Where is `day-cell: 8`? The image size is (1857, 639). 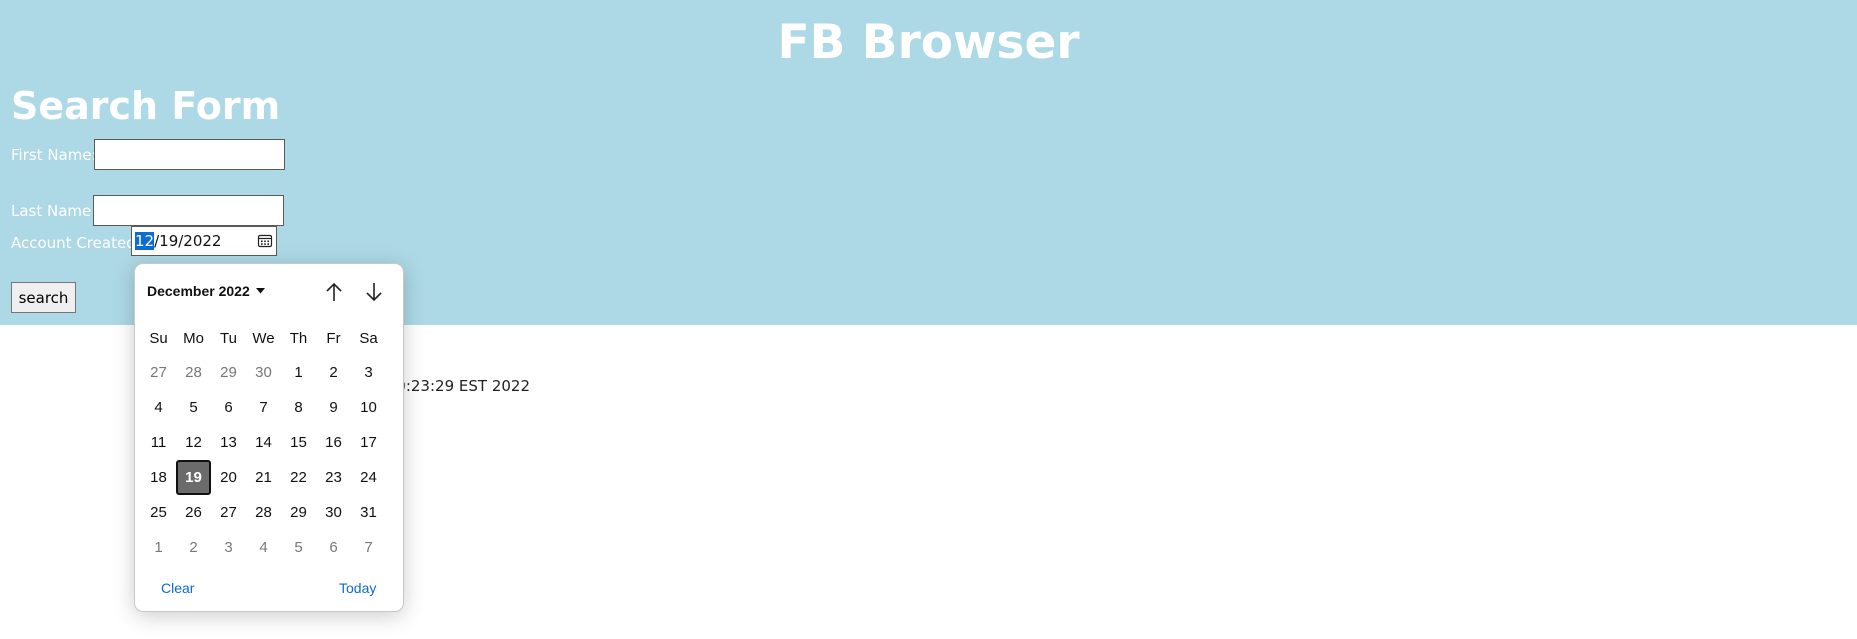
day-cell: 8 is located at coordinates (298, 407).